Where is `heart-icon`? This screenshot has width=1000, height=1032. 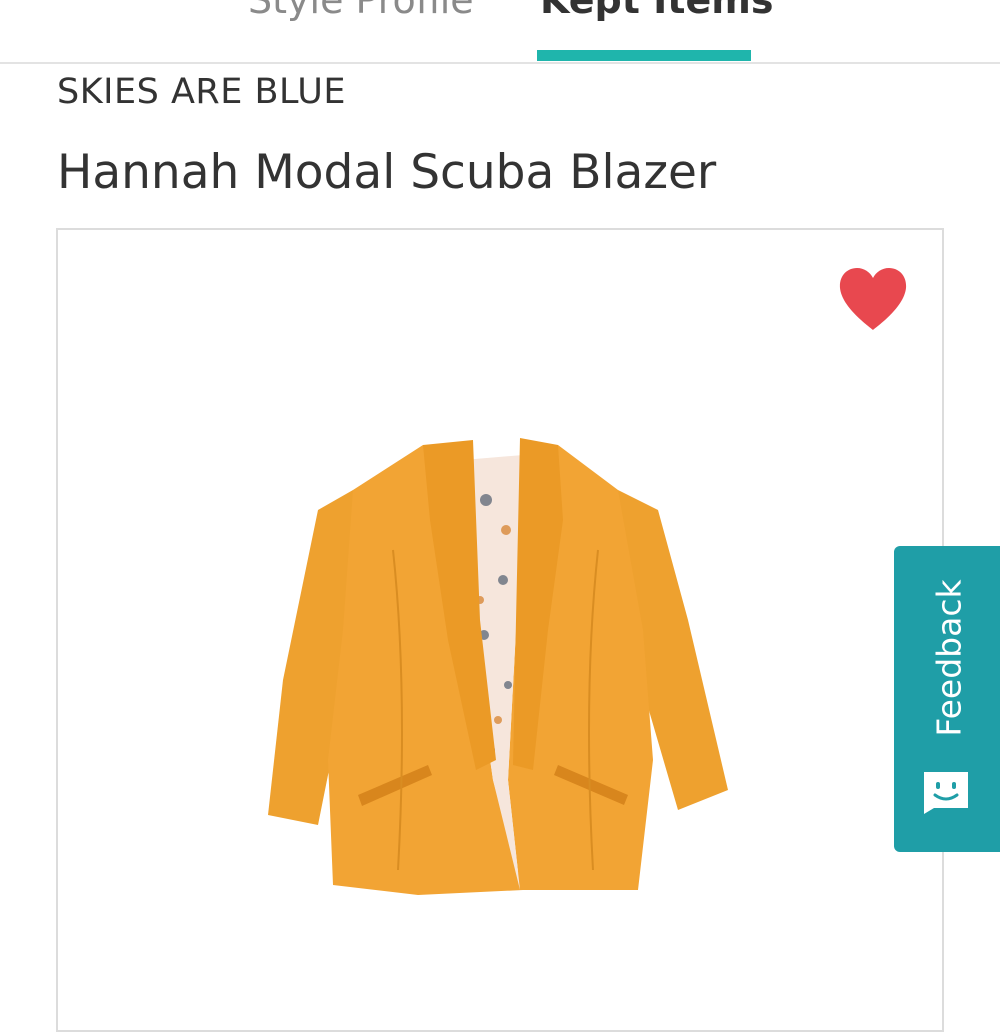 heart-icon is located at coordinates (873, 299).